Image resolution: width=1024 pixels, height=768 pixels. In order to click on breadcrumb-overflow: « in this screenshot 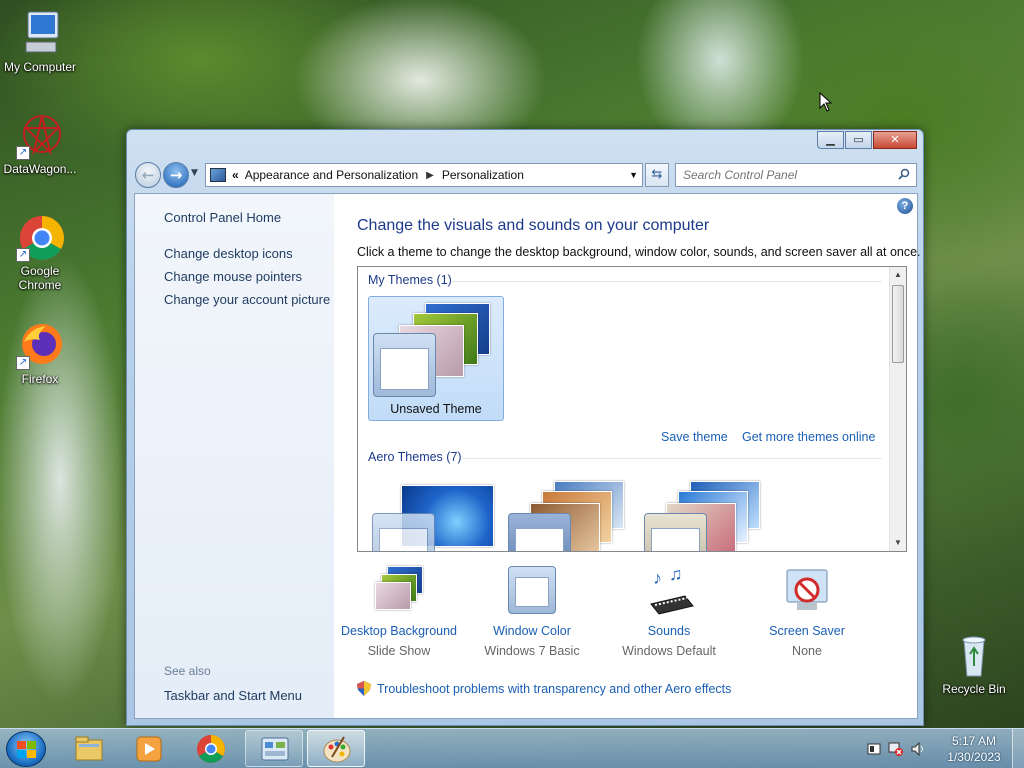, I will do `click(235, 175)`.